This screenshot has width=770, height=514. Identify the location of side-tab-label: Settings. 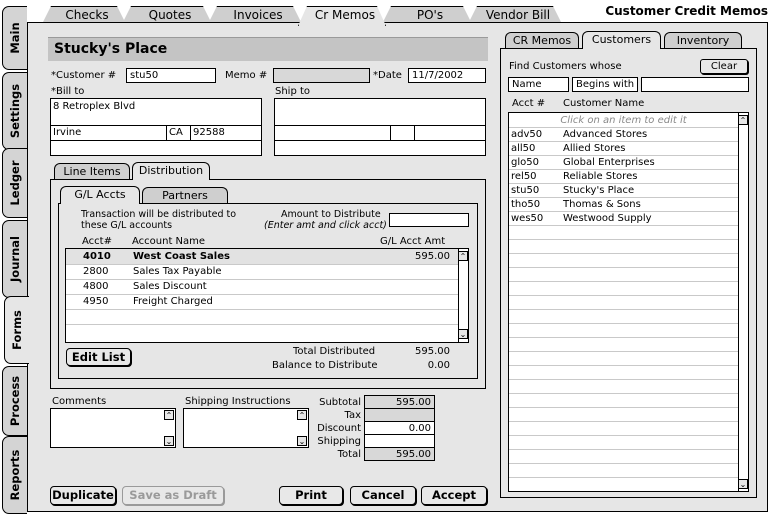
(15, 111).